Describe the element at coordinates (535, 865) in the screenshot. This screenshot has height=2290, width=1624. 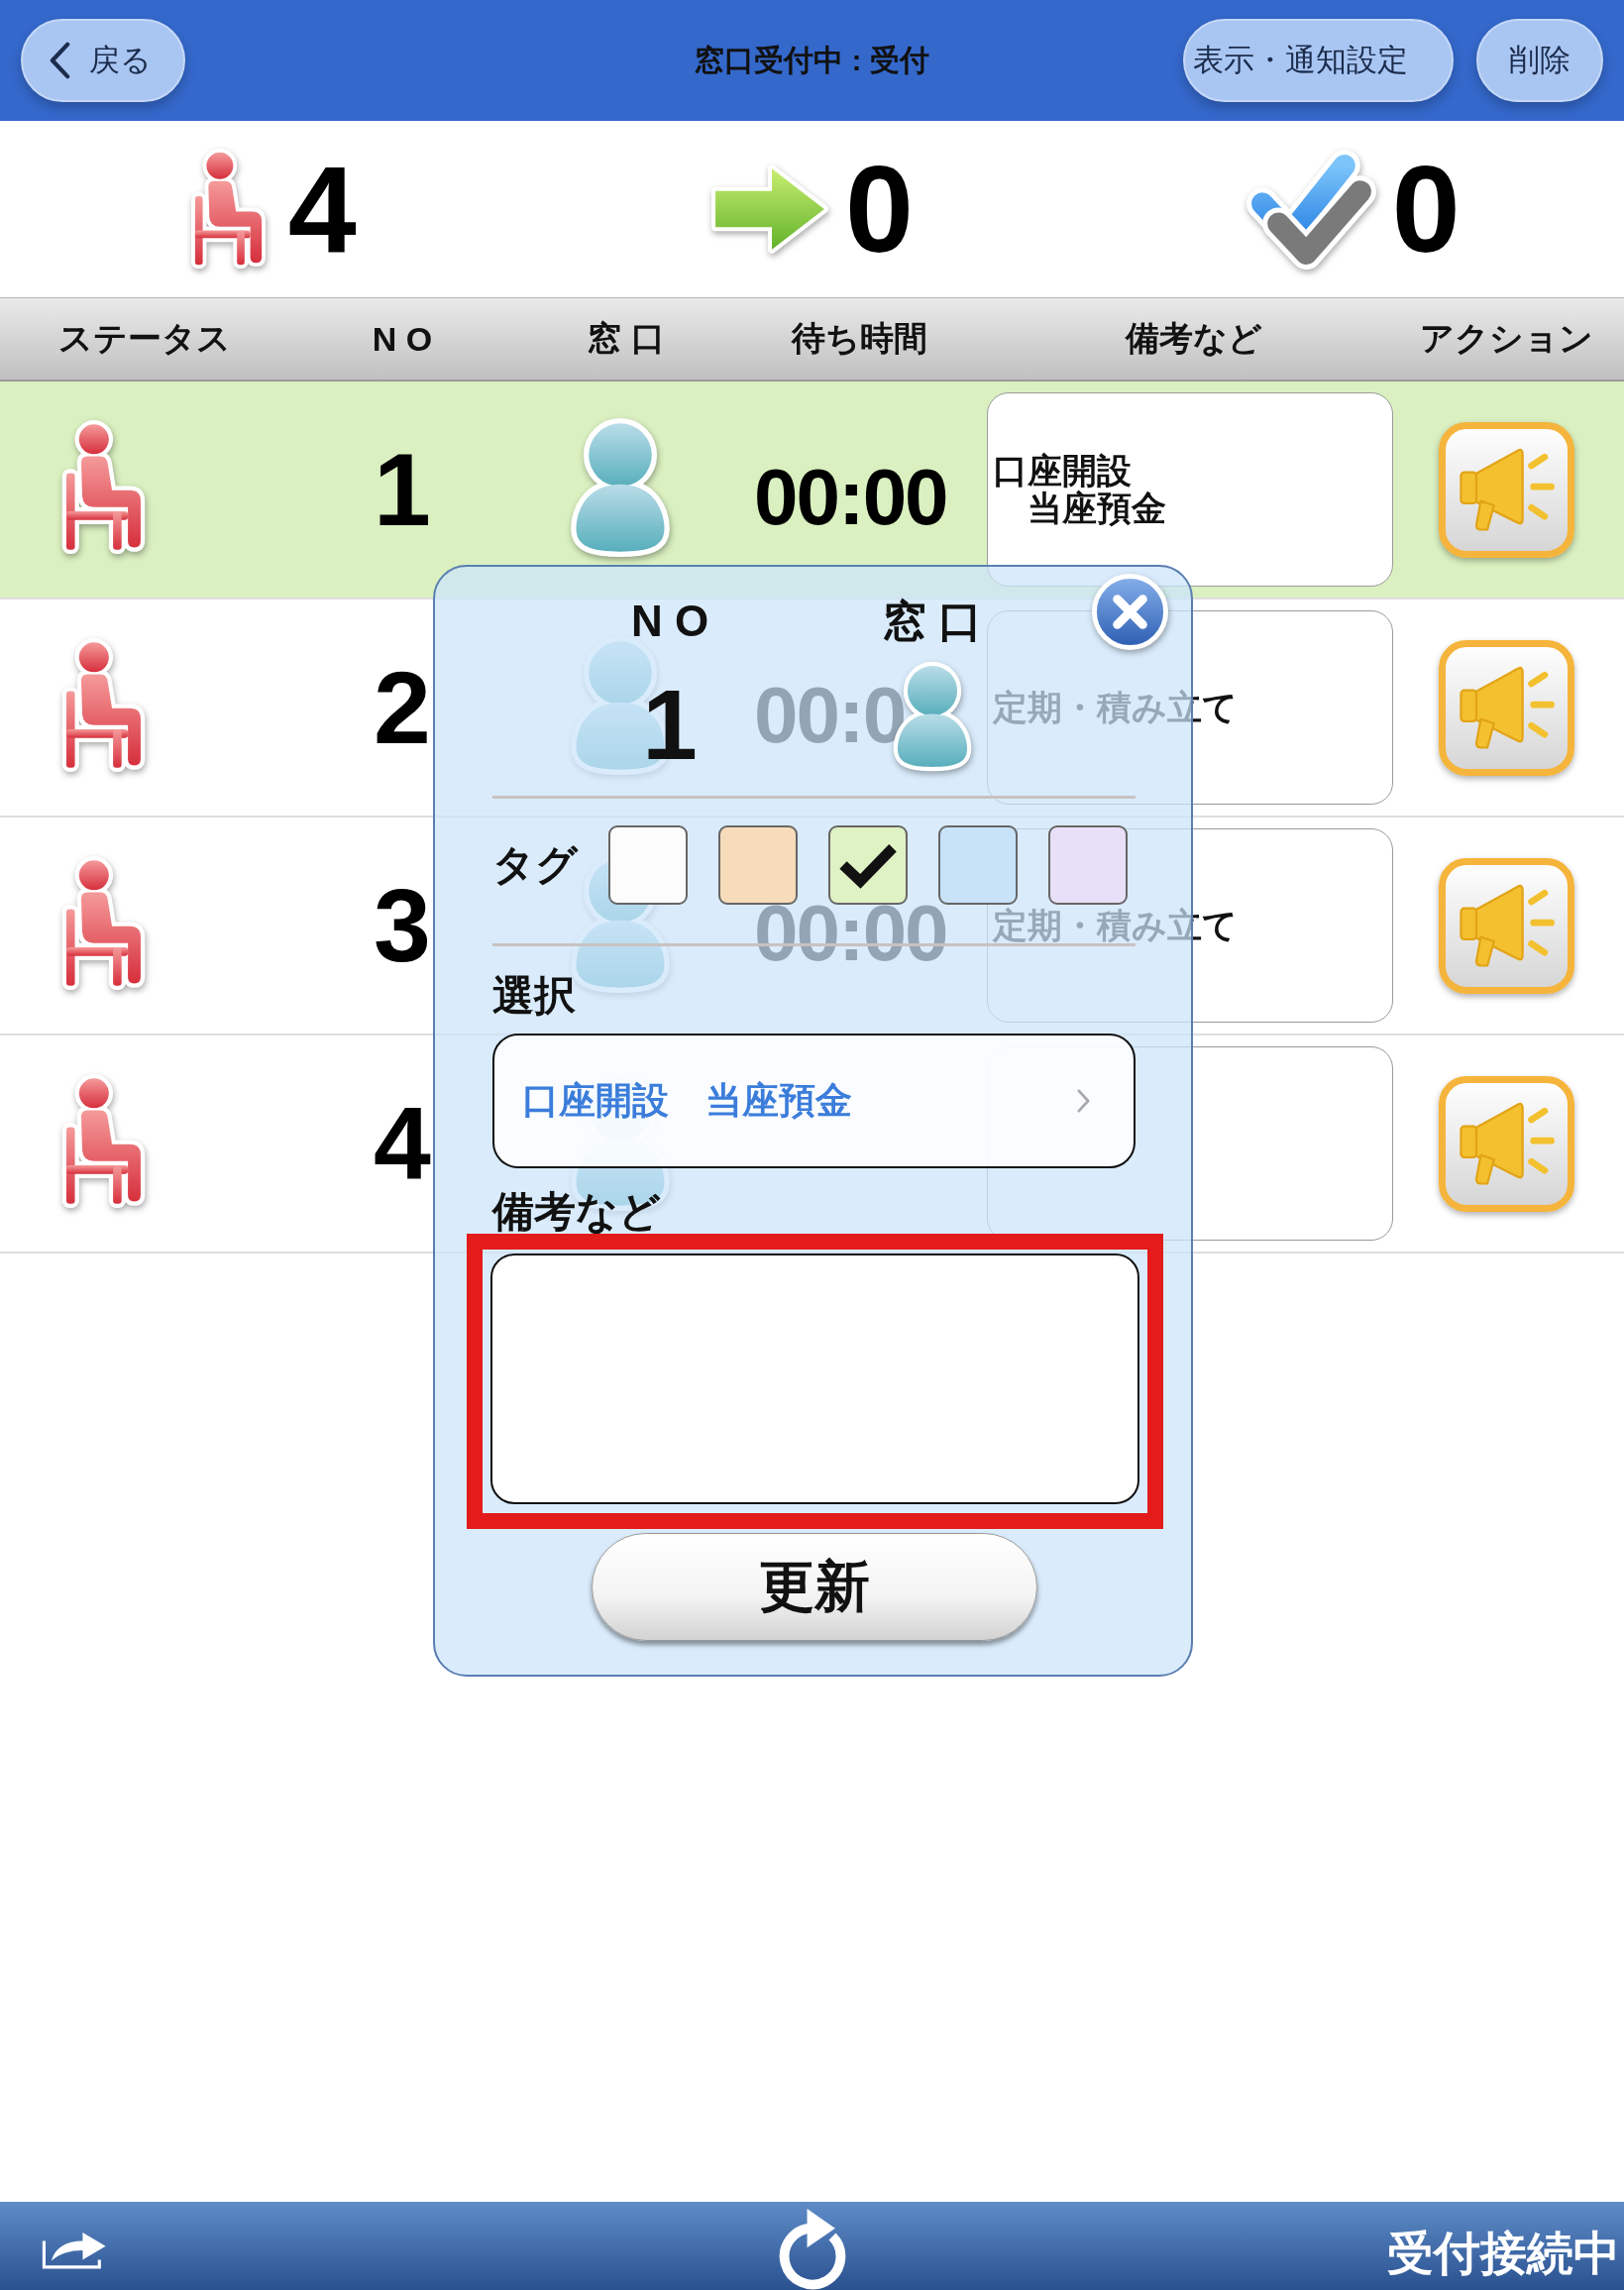
I see `tag-label: タグ` at that location.